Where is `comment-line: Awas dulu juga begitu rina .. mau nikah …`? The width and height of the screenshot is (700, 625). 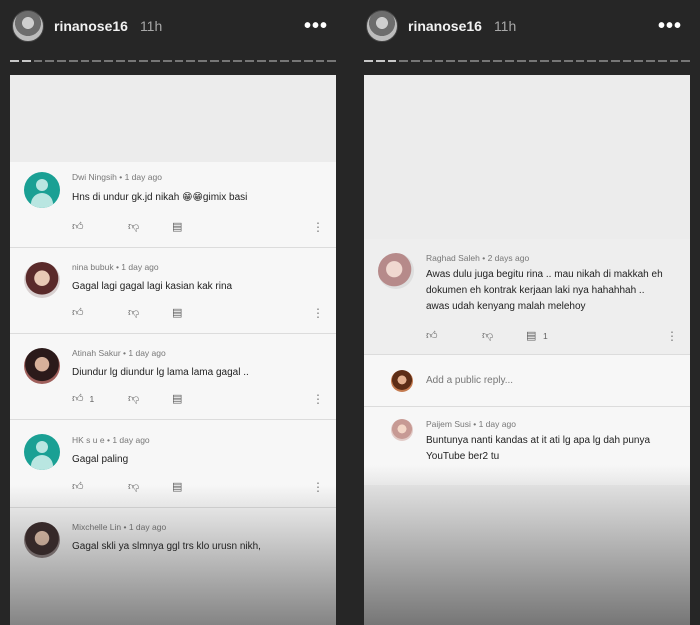 comment-line: Awas dulu juga begitu rina .. mau nikah … is located at coordinates (544, 274).